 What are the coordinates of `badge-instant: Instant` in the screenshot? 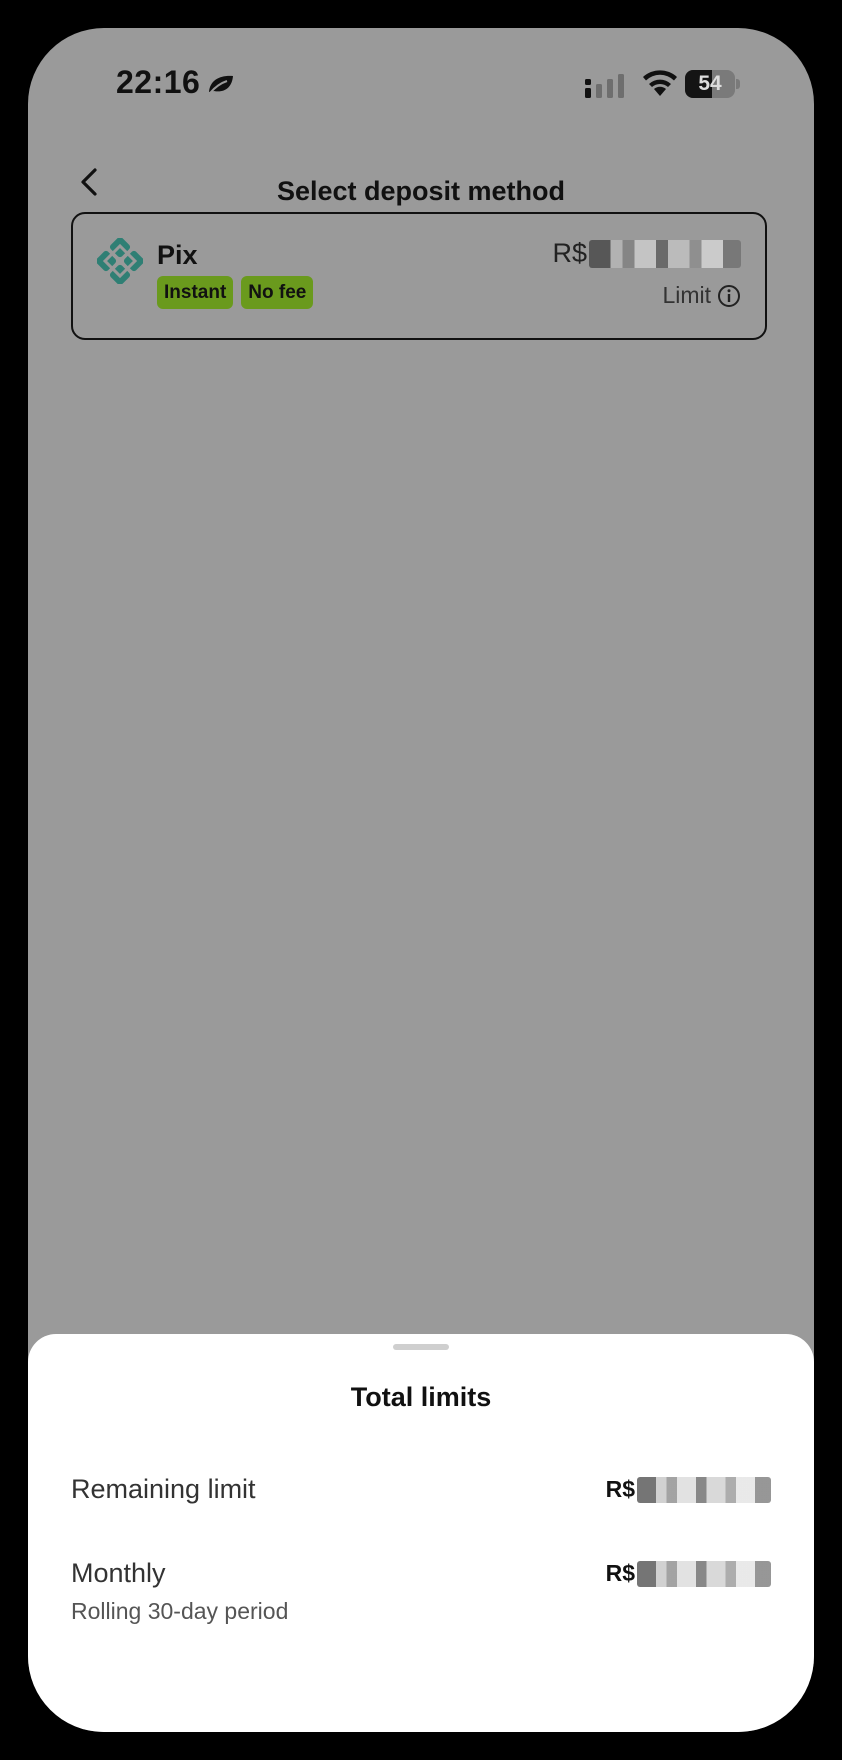 It's located at (195, 292).